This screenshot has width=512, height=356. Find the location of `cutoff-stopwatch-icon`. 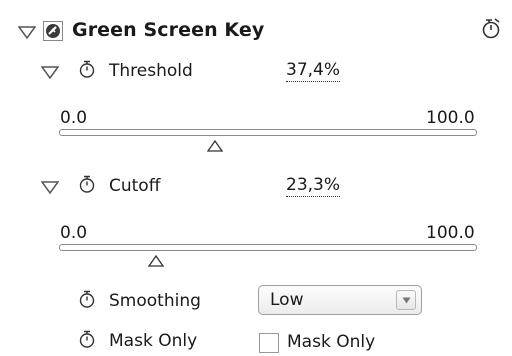

cutoff-stopwatch-icon is located at coordinates (87, 184).